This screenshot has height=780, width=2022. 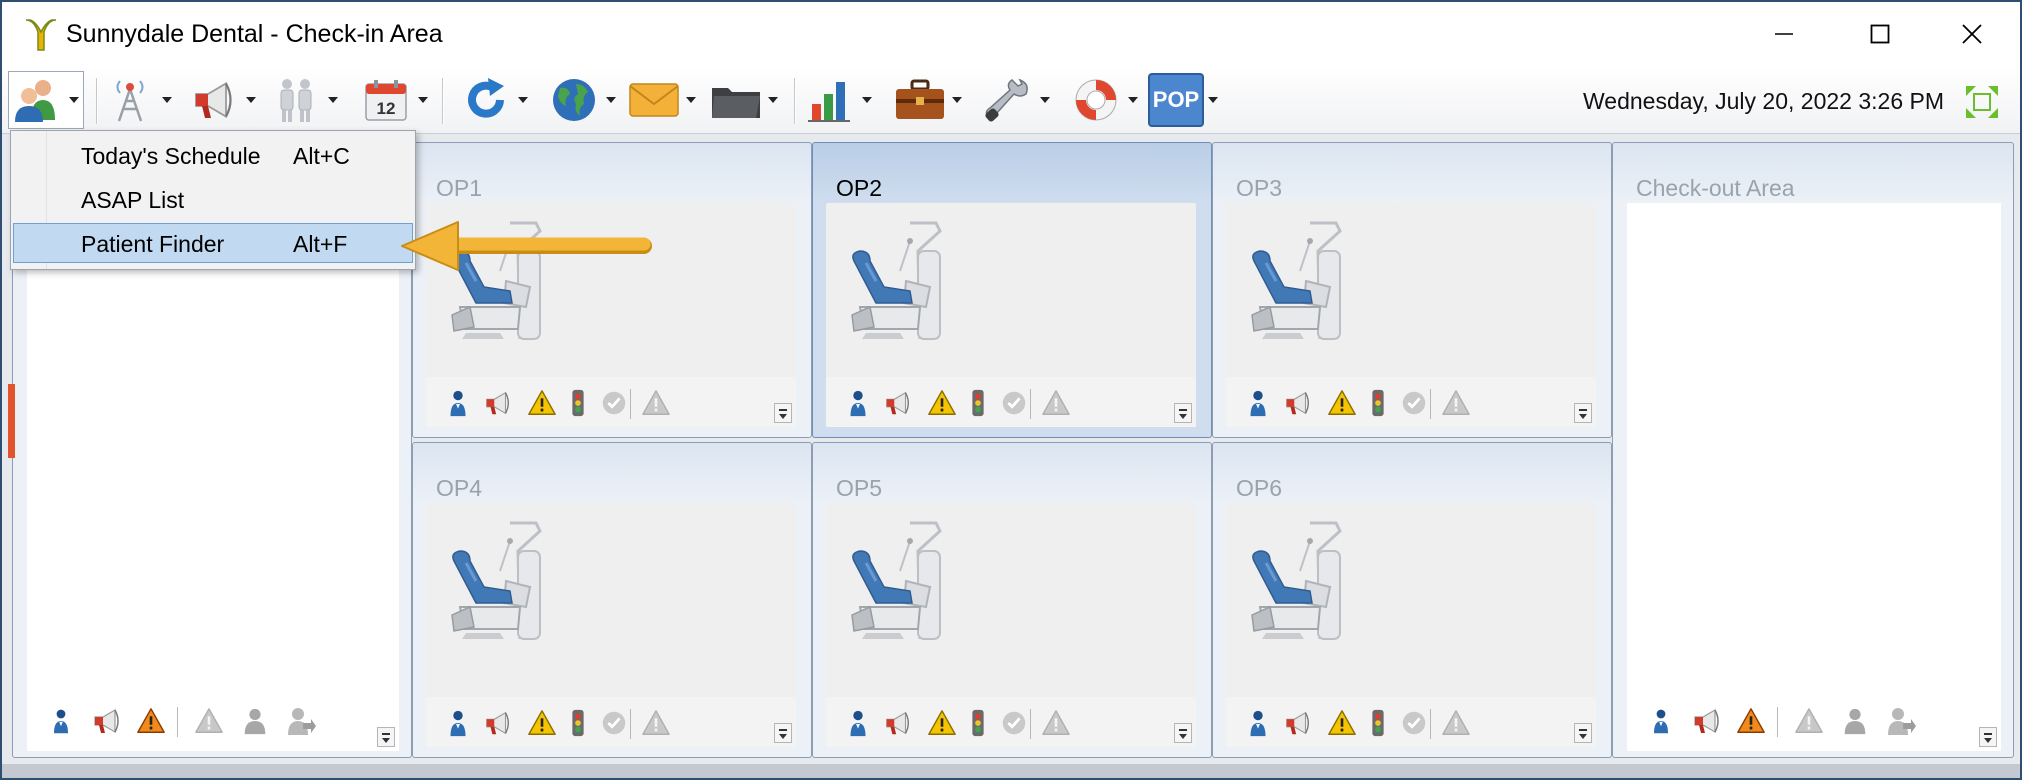 I want to click on toolbar-patients-dropdown, so click(x=74, y=100).